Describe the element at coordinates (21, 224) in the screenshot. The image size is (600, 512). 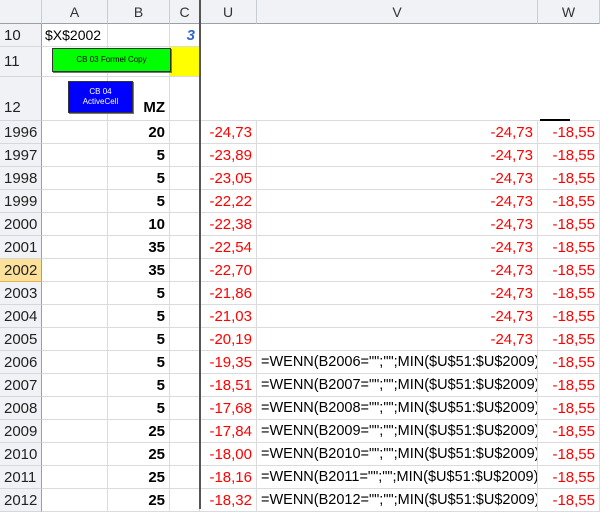
I see `row-header: 2000` at that location.